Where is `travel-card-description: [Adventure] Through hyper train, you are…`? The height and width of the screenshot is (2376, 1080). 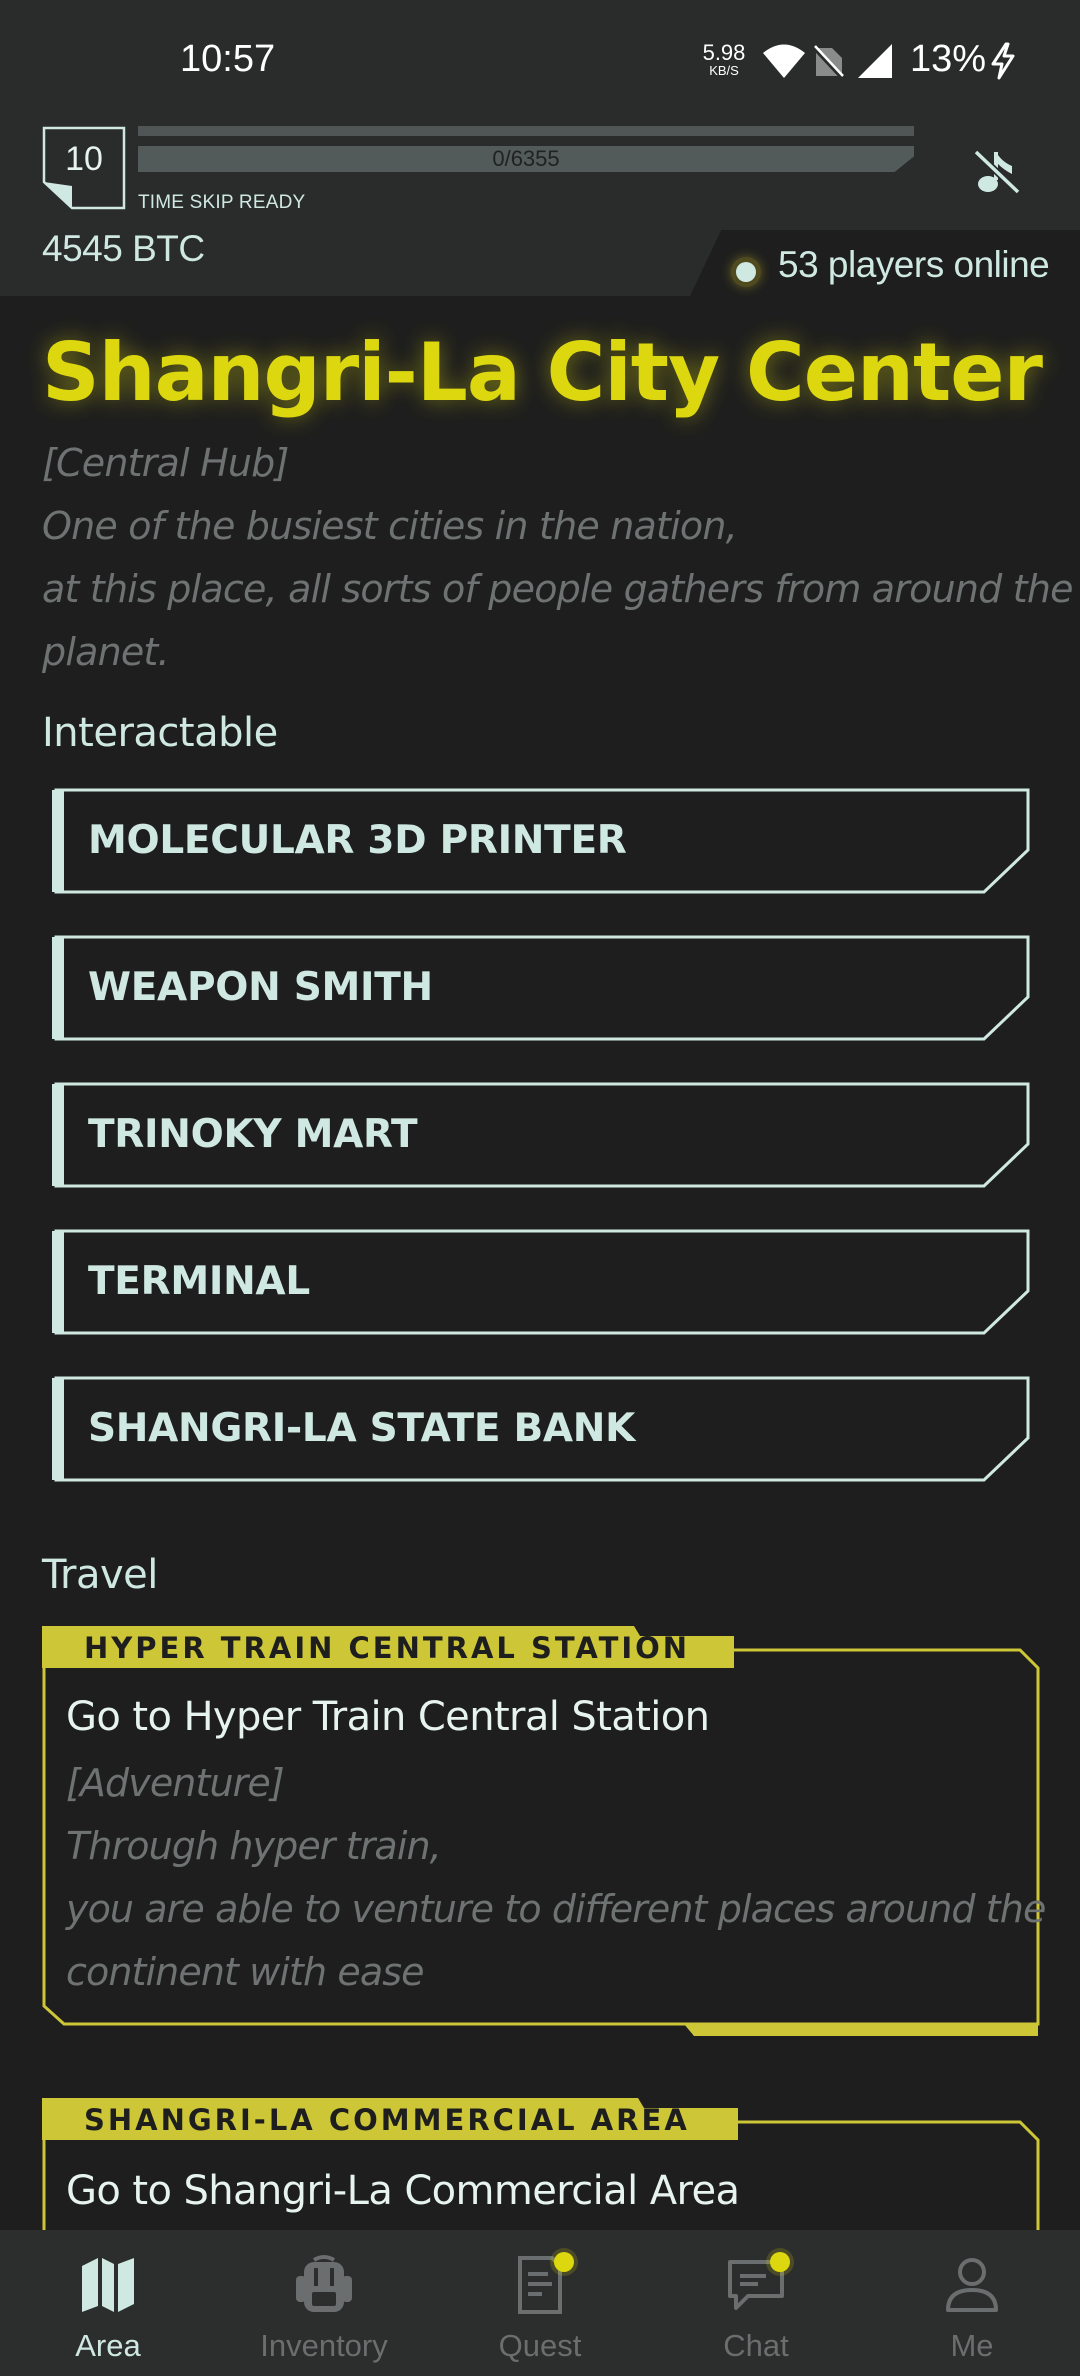
travel-card-description: [Adventure] Through hyper train, you are… is located at coordinates (556, 1878).